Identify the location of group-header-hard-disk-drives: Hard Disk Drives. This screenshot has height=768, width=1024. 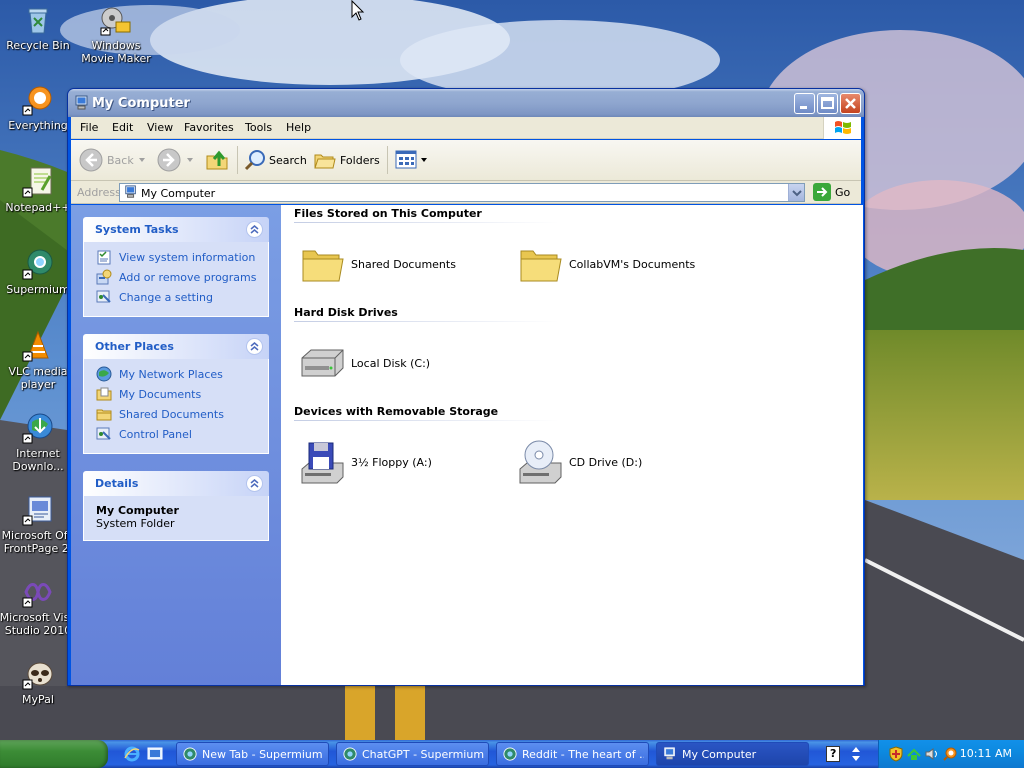
(346, 312).